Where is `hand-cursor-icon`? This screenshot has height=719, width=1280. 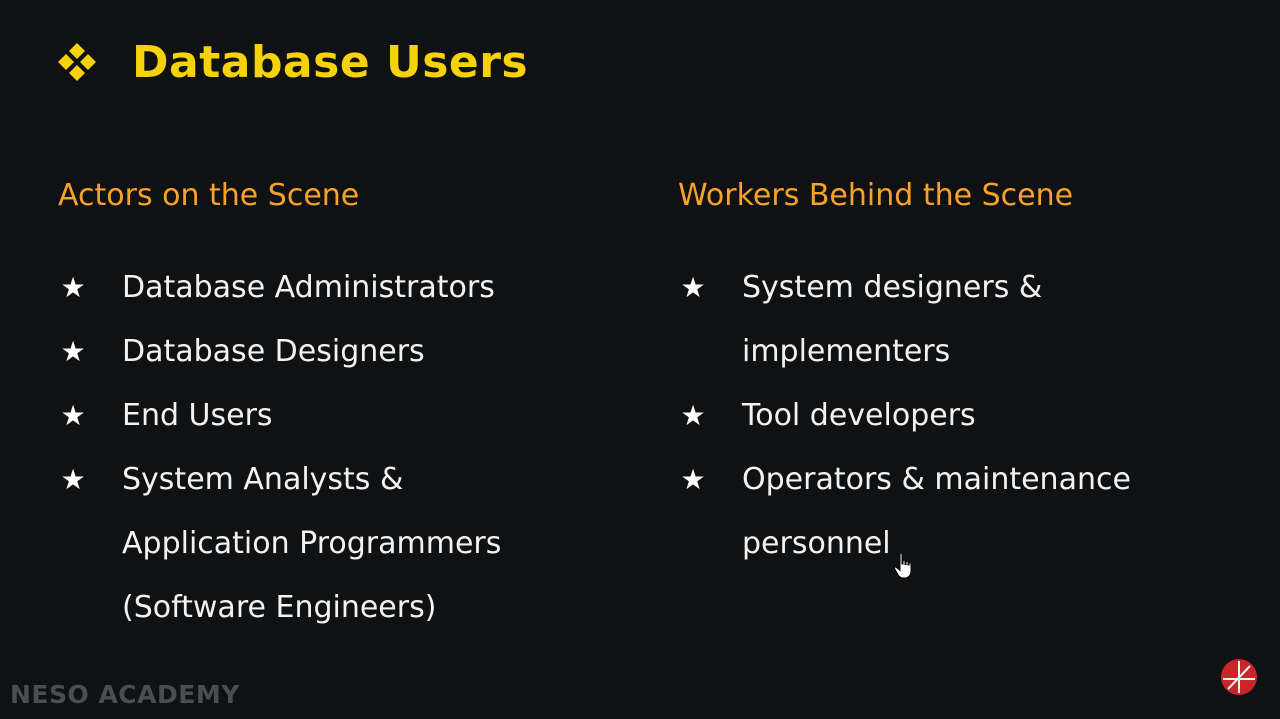 hand-cursor-icon is located at coordinates (902, 565).